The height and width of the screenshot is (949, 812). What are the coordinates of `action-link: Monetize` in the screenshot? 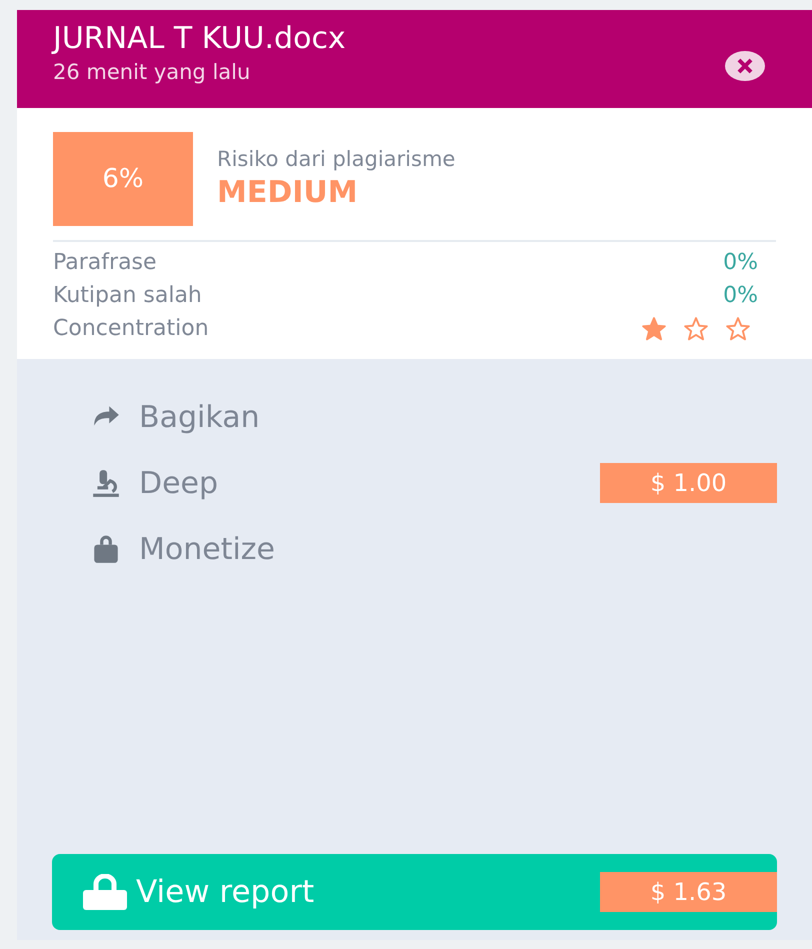 It's located at (207, 549).